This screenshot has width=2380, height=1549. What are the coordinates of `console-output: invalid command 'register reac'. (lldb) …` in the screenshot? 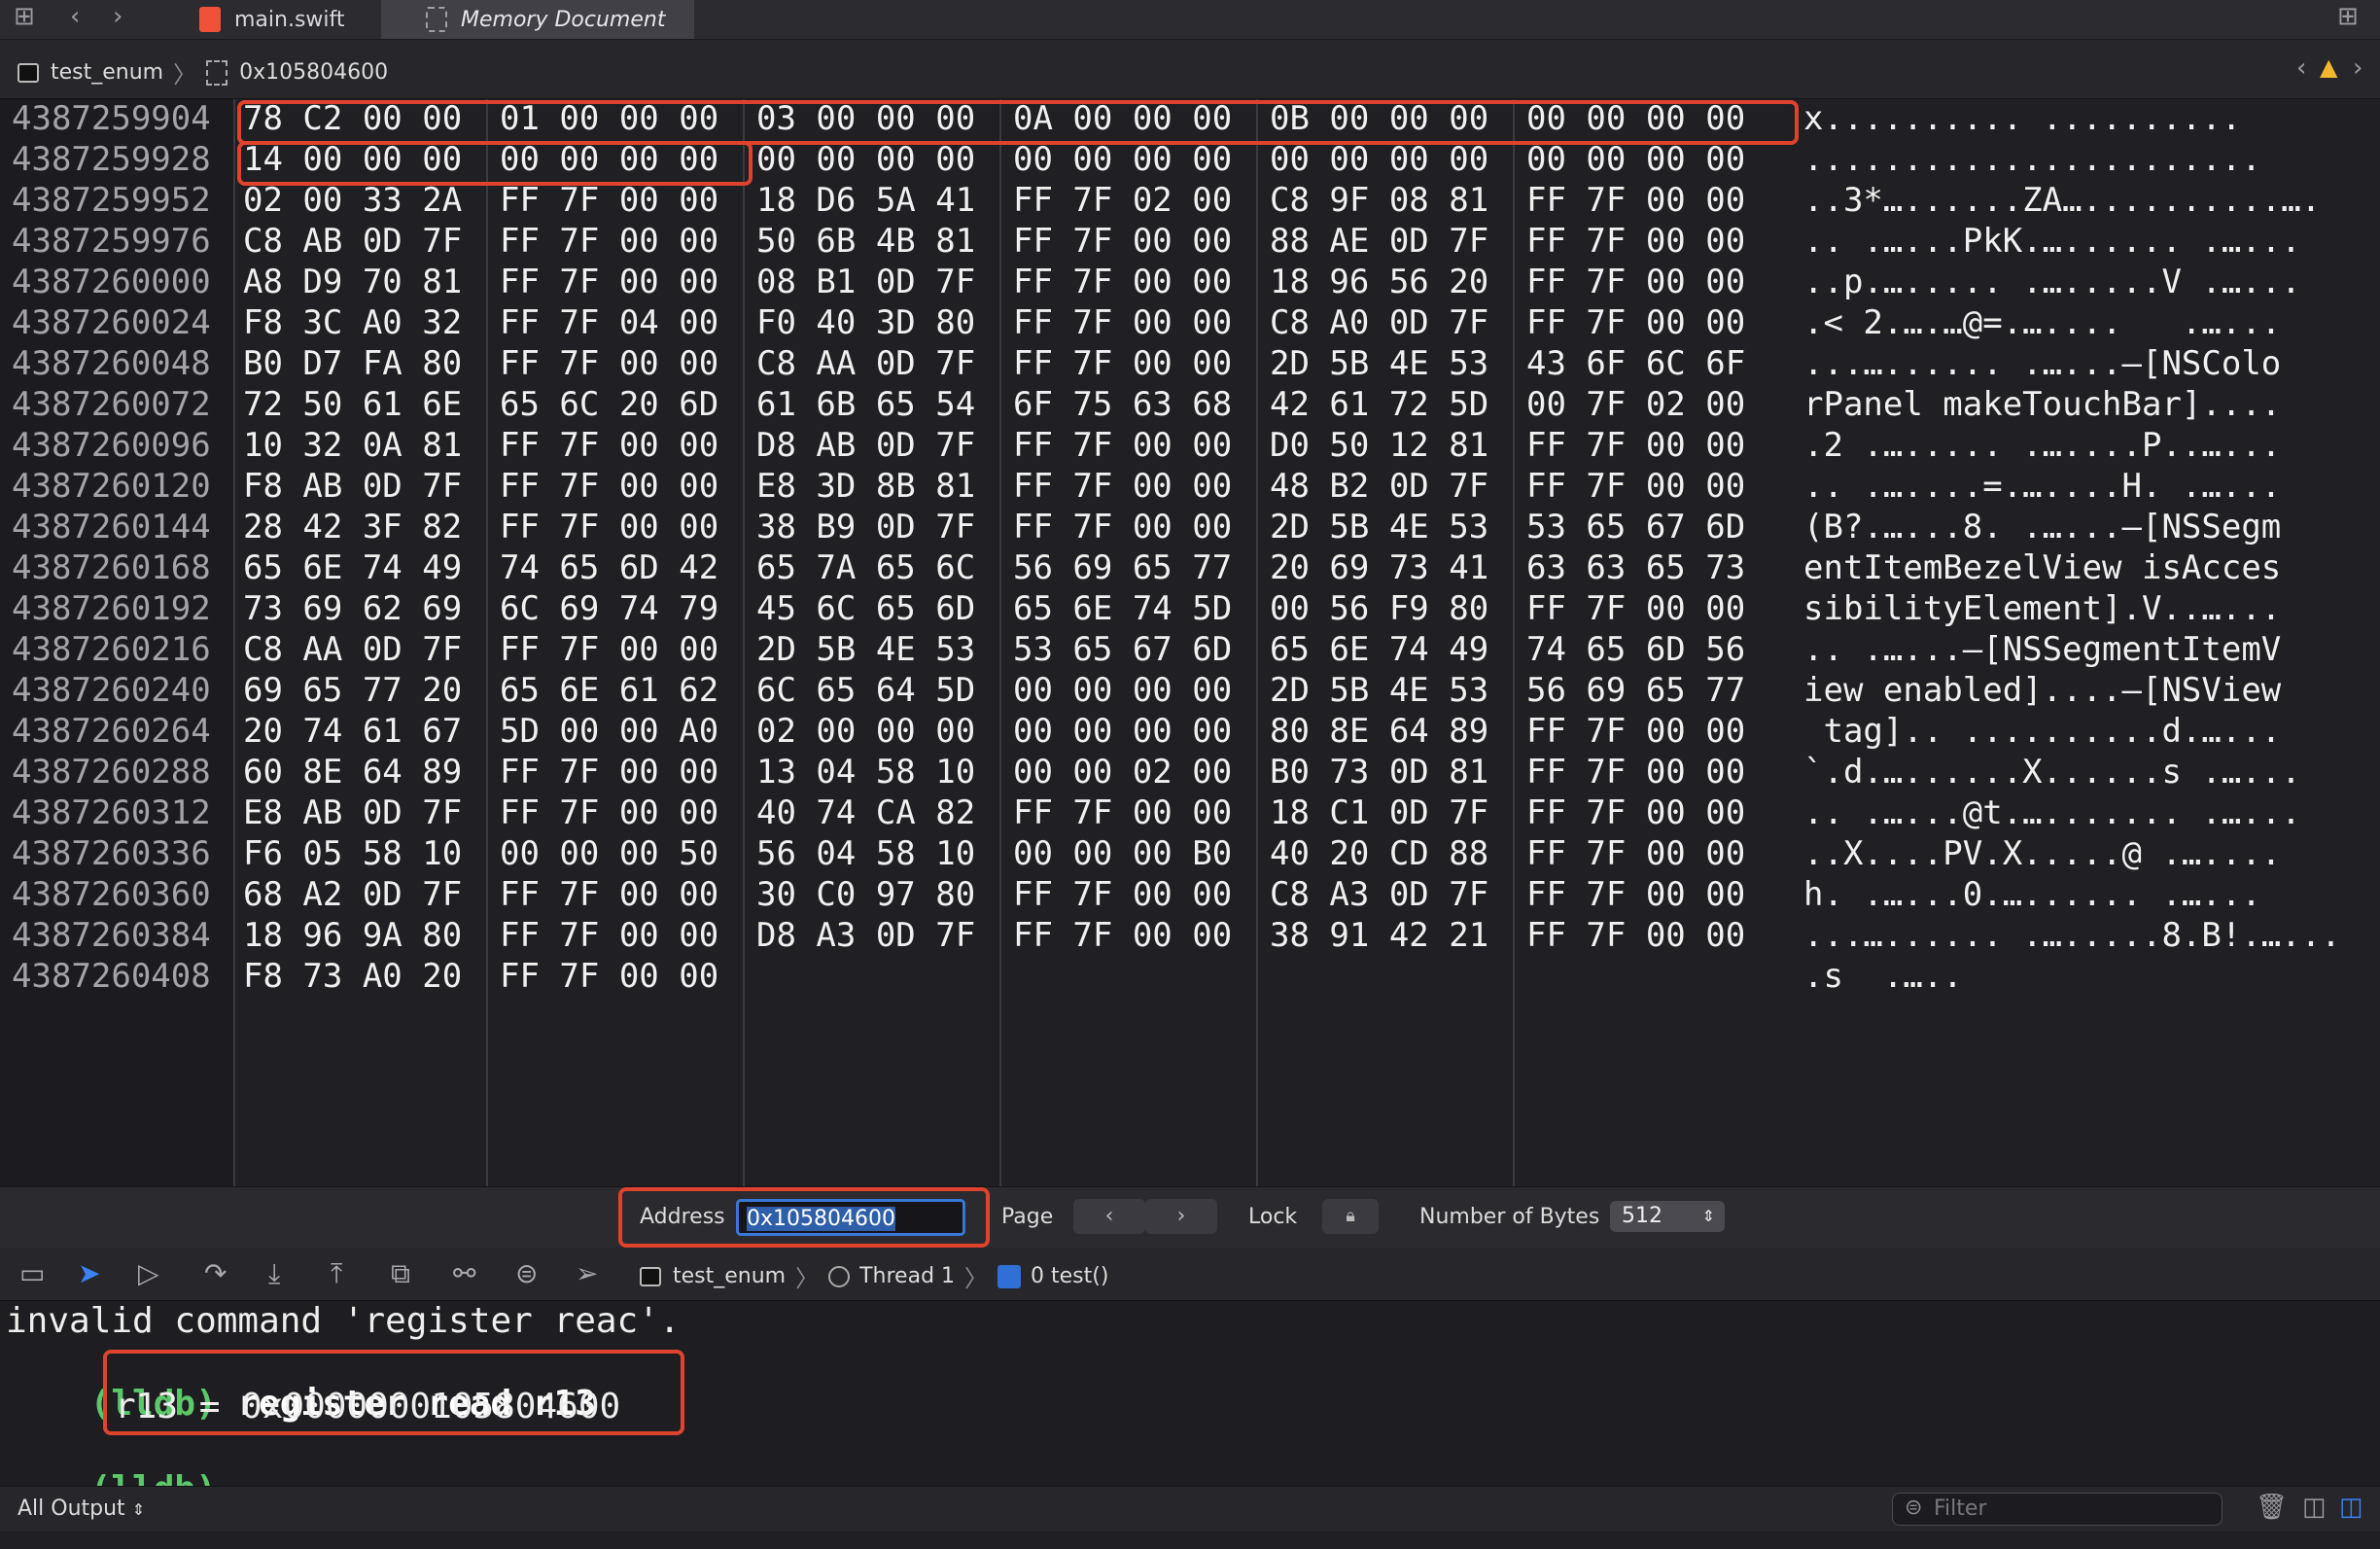 It's located at (1190, 1405).